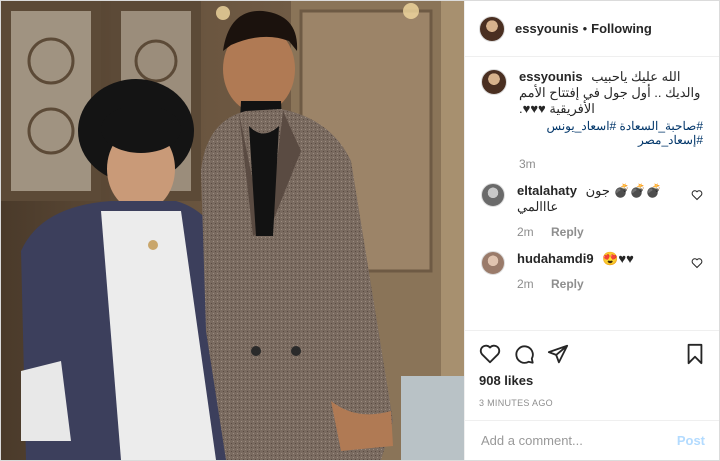 The width and height of the screenshot is (720, 461). What do you see at coordinates (618, 258) in the screenshot?
I see `comment-text: 😍♥♥` at bounding box center [618, 258].